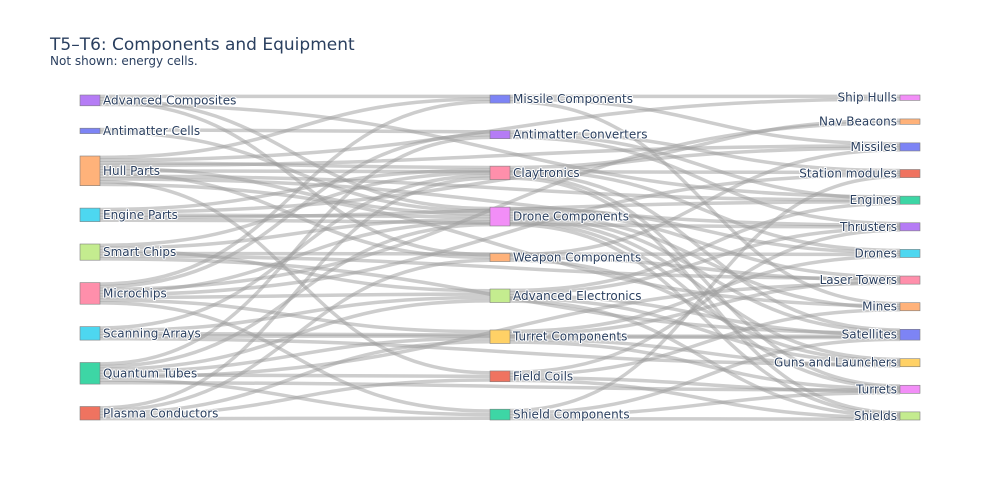 This screenshot has width=1000, height=500. Describe the element at coordinates (835, 363) in the screenshot. I see `sankey-node-label-guns_and_launchers: Guns and Launchers` at that location.